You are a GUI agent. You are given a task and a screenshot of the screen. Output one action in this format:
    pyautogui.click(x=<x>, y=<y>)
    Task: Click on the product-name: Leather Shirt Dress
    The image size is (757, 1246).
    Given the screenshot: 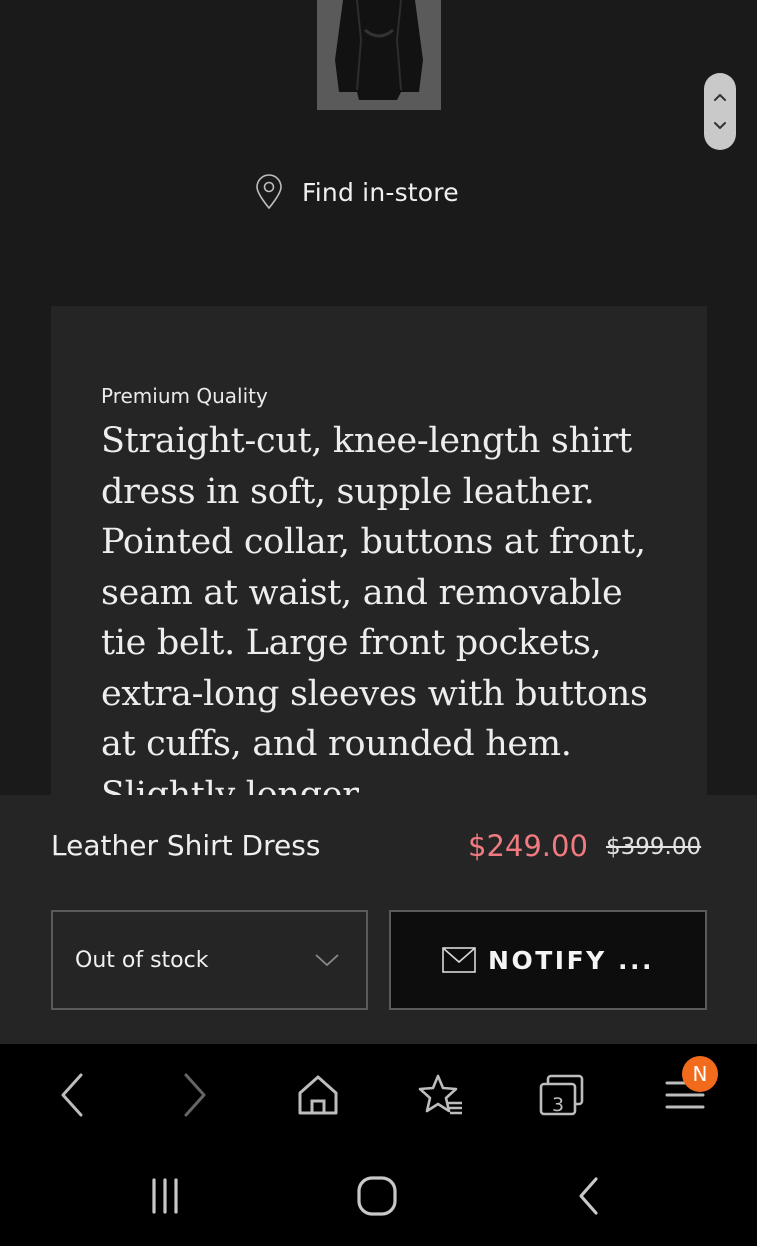 What is the action you would take?
    pyautogui.click(x=186, y=845)
    